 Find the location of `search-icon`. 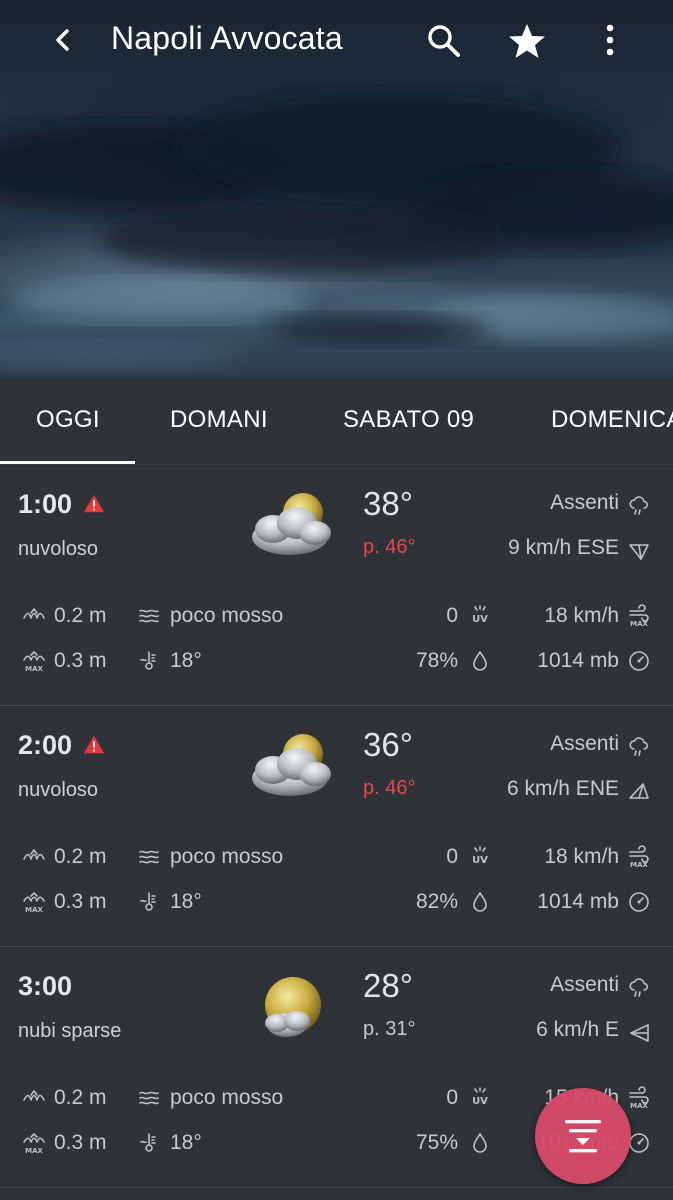

search-icon is located at coordinates (444, 41).